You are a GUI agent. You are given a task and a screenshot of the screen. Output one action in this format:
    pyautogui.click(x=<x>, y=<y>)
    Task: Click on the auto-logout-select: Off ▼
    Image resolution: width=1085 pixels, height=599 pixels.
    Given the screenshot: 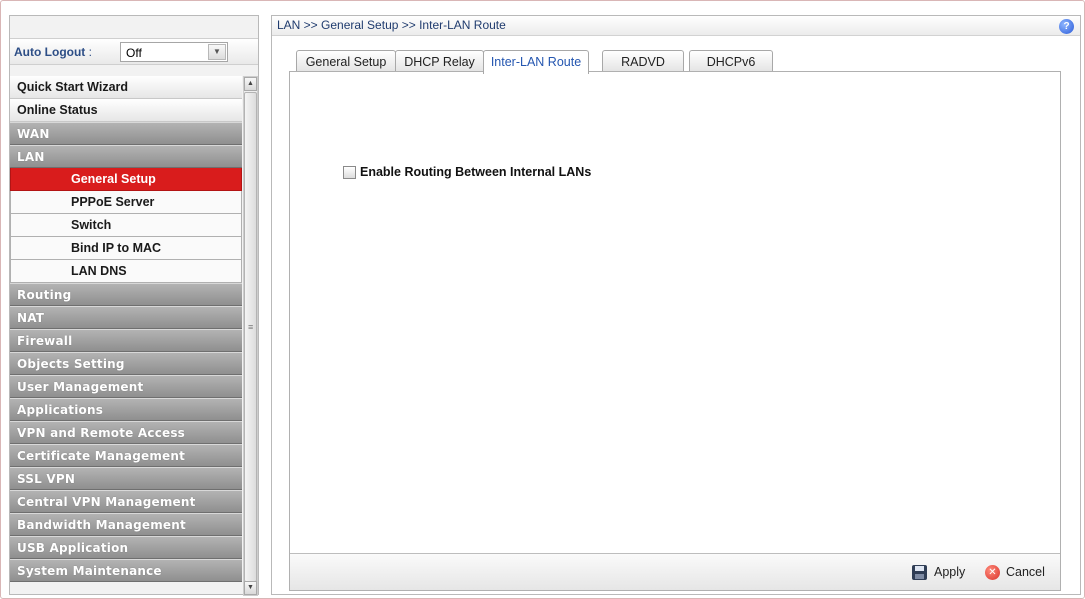 What is the action you would take?
    pyautogui.click(x=174, y=52)
    